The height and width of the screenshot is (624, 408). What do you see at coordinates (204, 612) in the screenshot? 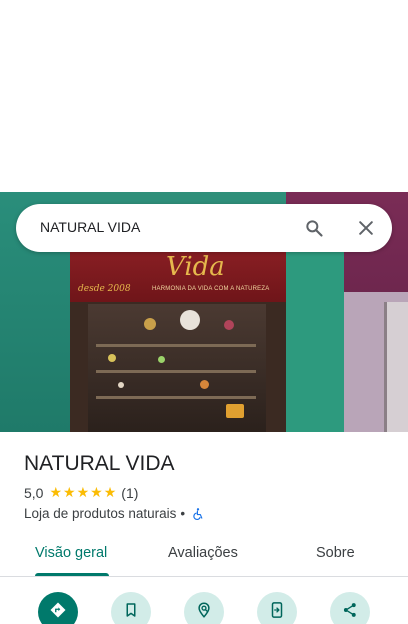
I see `nearby-icon` at bounding box center [204, 612].